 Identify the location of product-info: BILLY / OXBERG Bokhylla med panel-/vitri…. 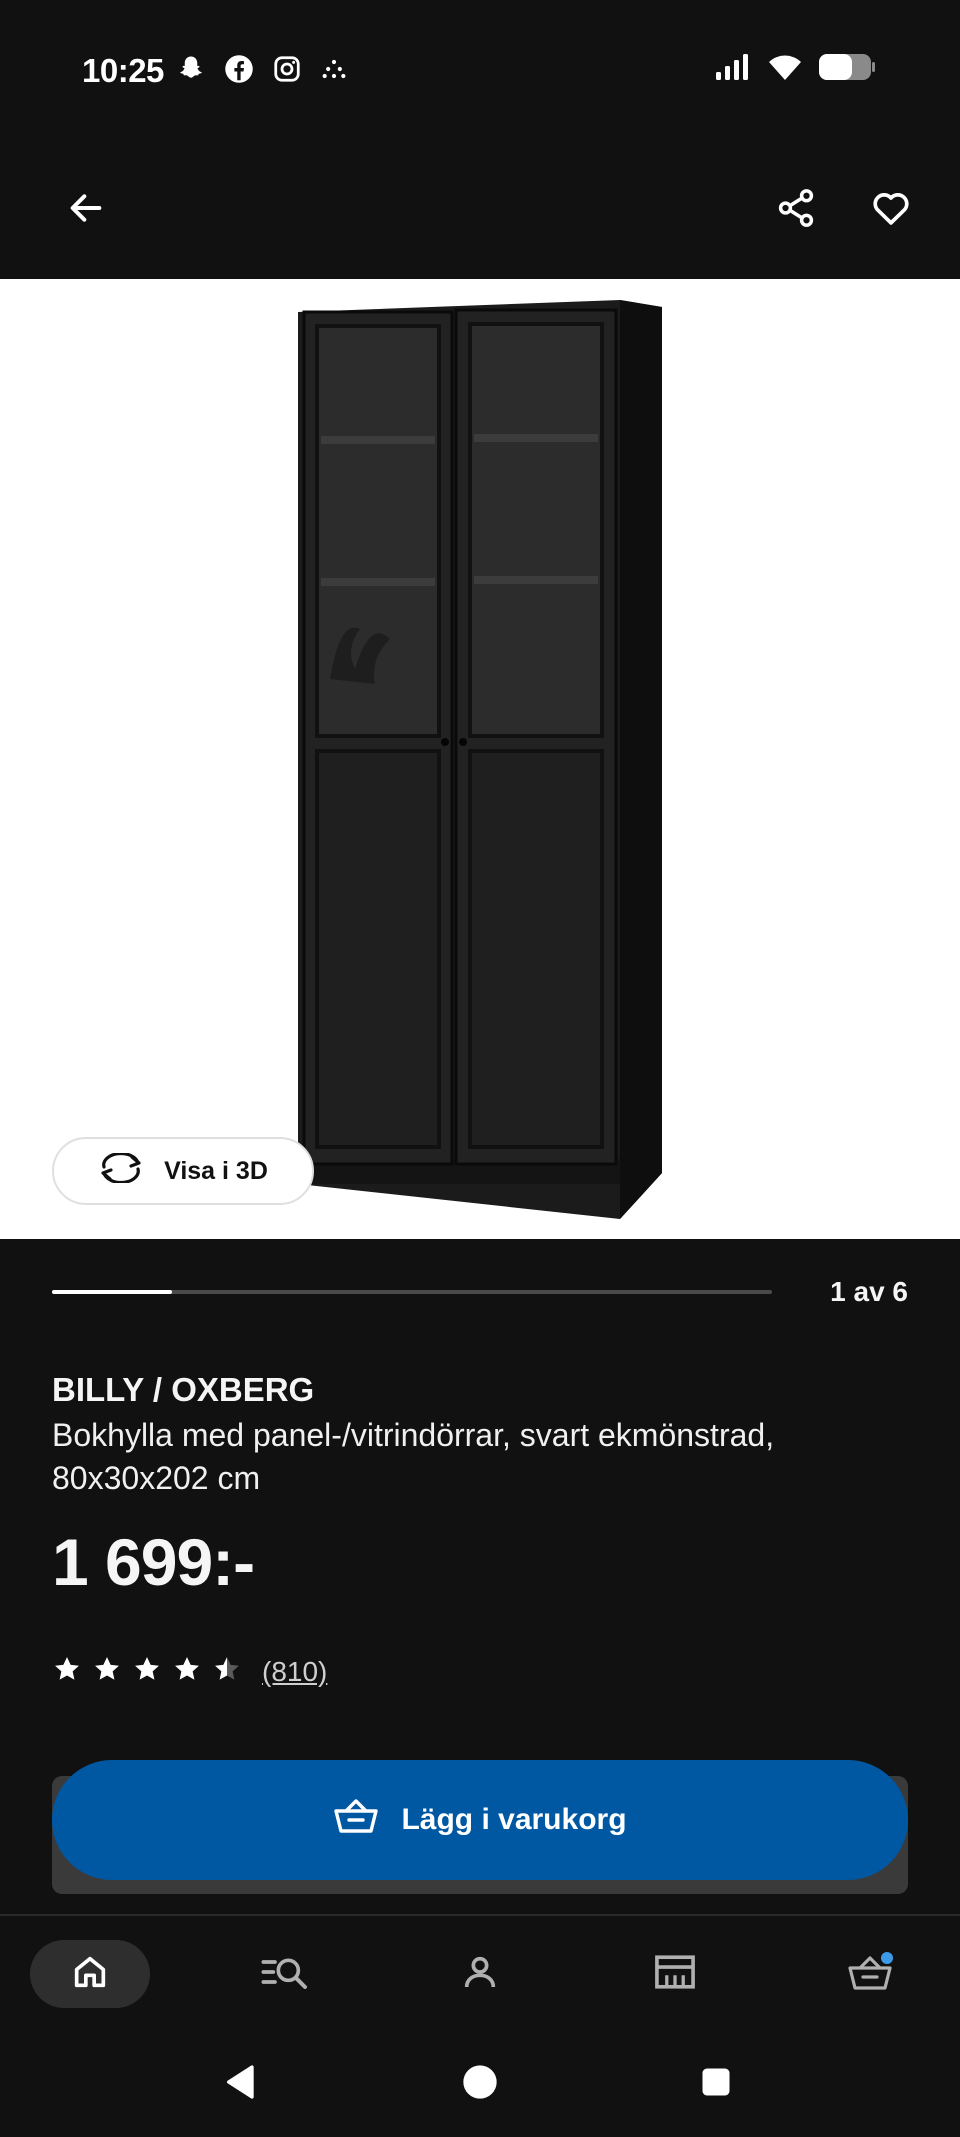
(482, 1485).